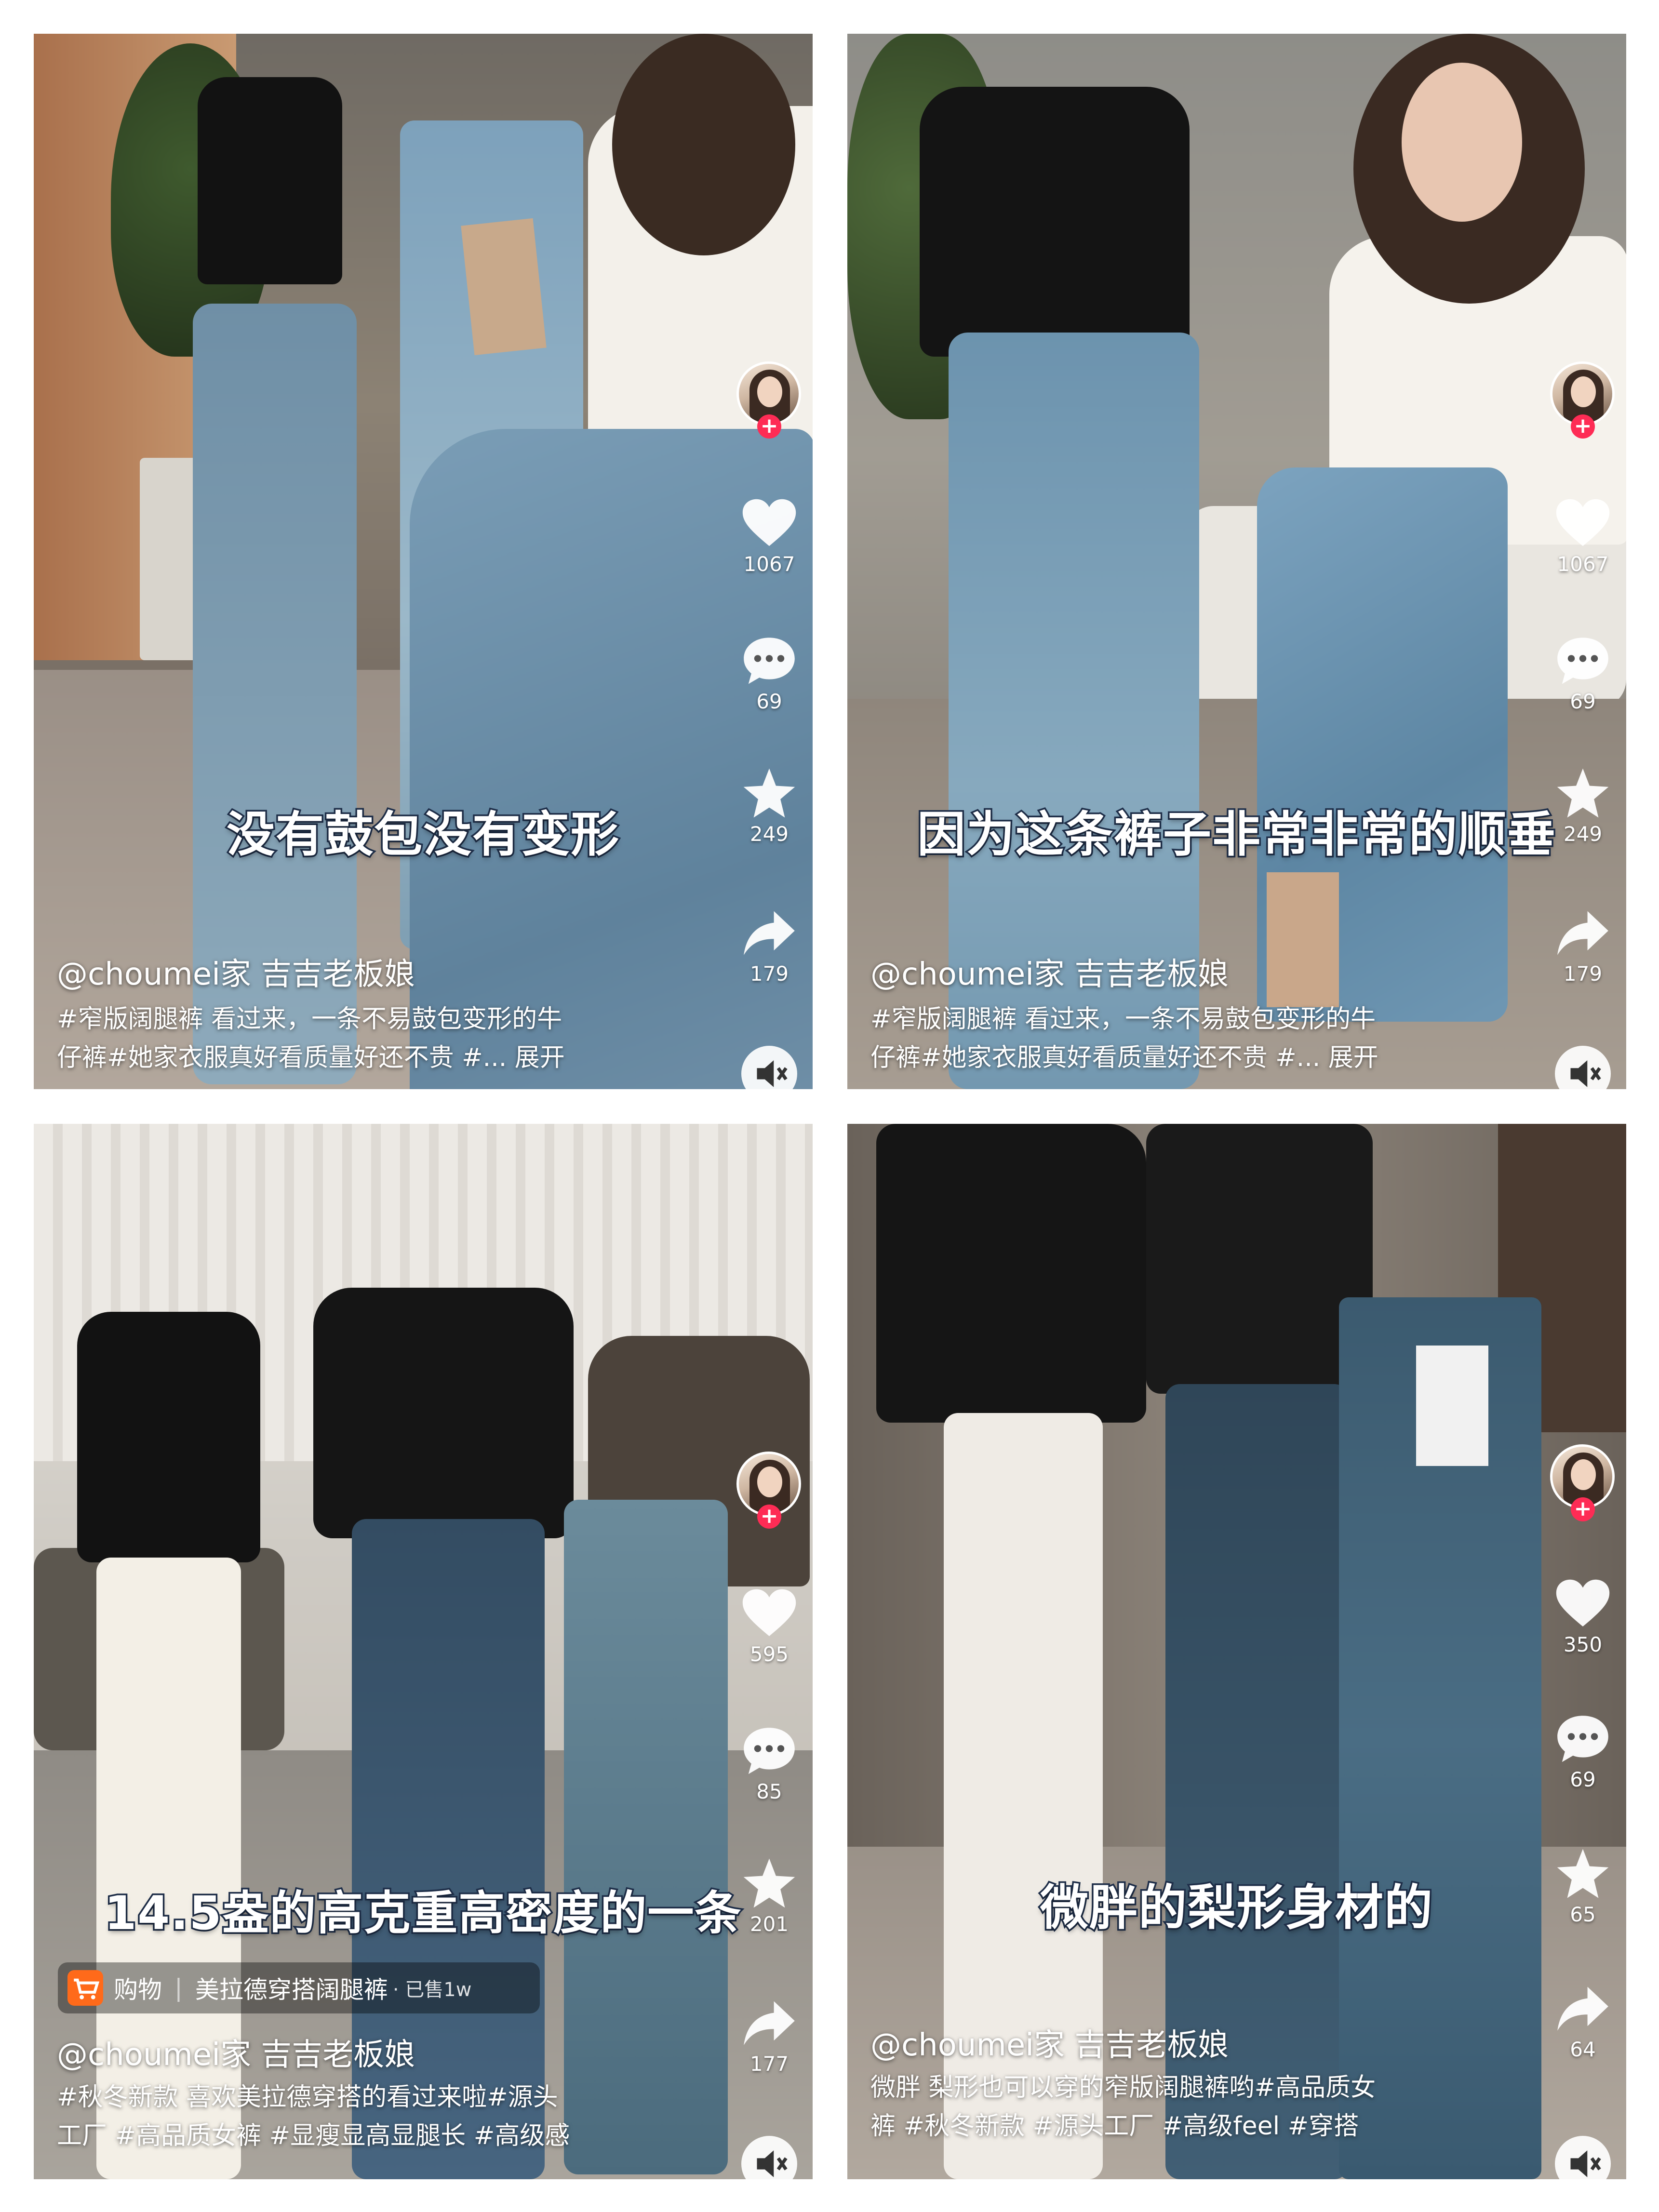 The height and width of the screenshot is (2212, 1659). What do you see at coordinates (1583, 2049) in the screenshot?
I see `share-count: 64` at bounding box center [1583, 2049].